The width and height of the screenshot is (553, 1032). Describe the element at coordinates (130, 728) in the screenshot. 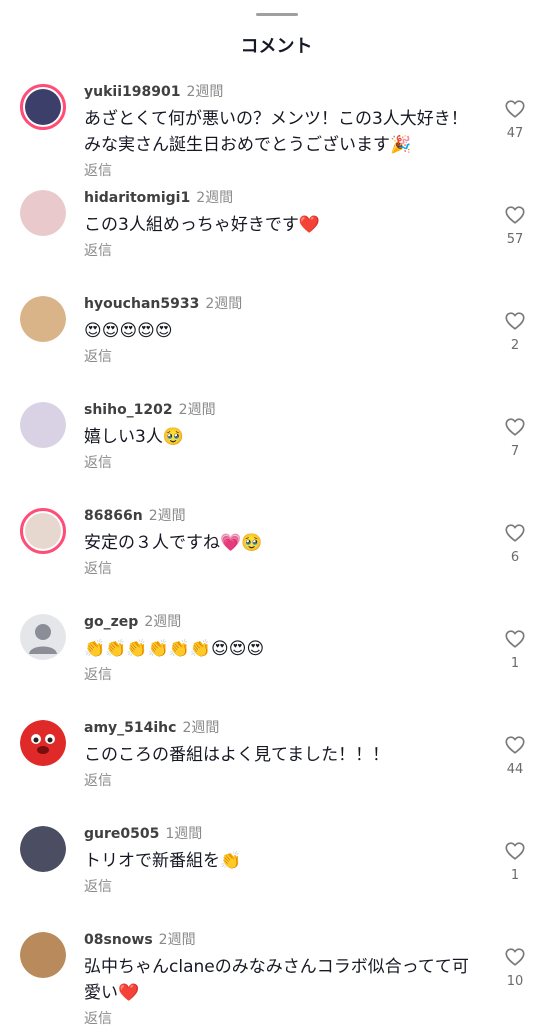

I see `username: amy_514ihc` at that location.